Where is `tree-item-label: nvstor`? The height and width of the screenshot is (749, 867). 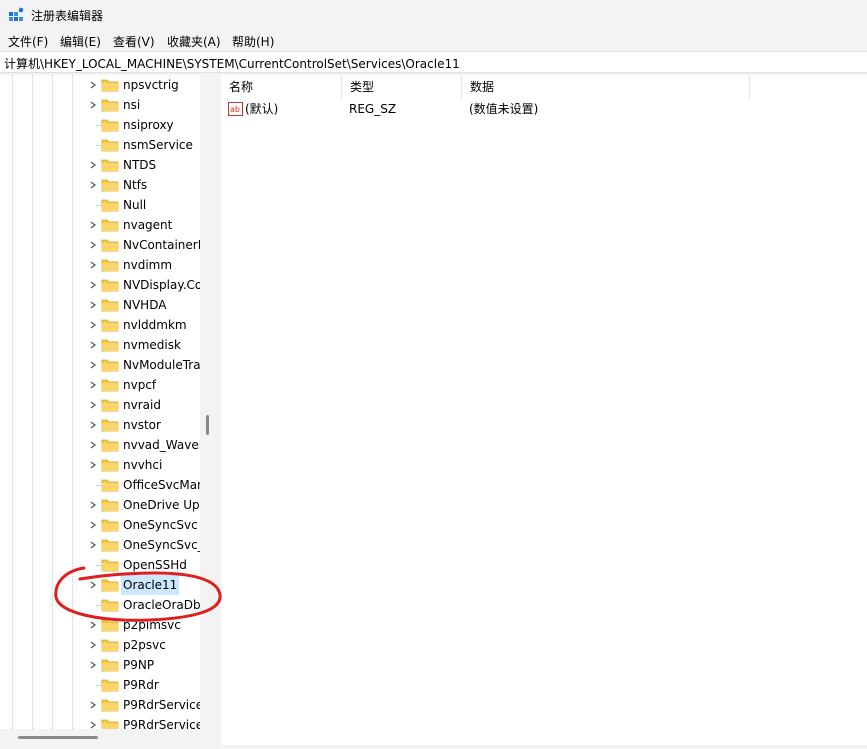 tree-item-label: nvstor is located at coordinates (142, 425).